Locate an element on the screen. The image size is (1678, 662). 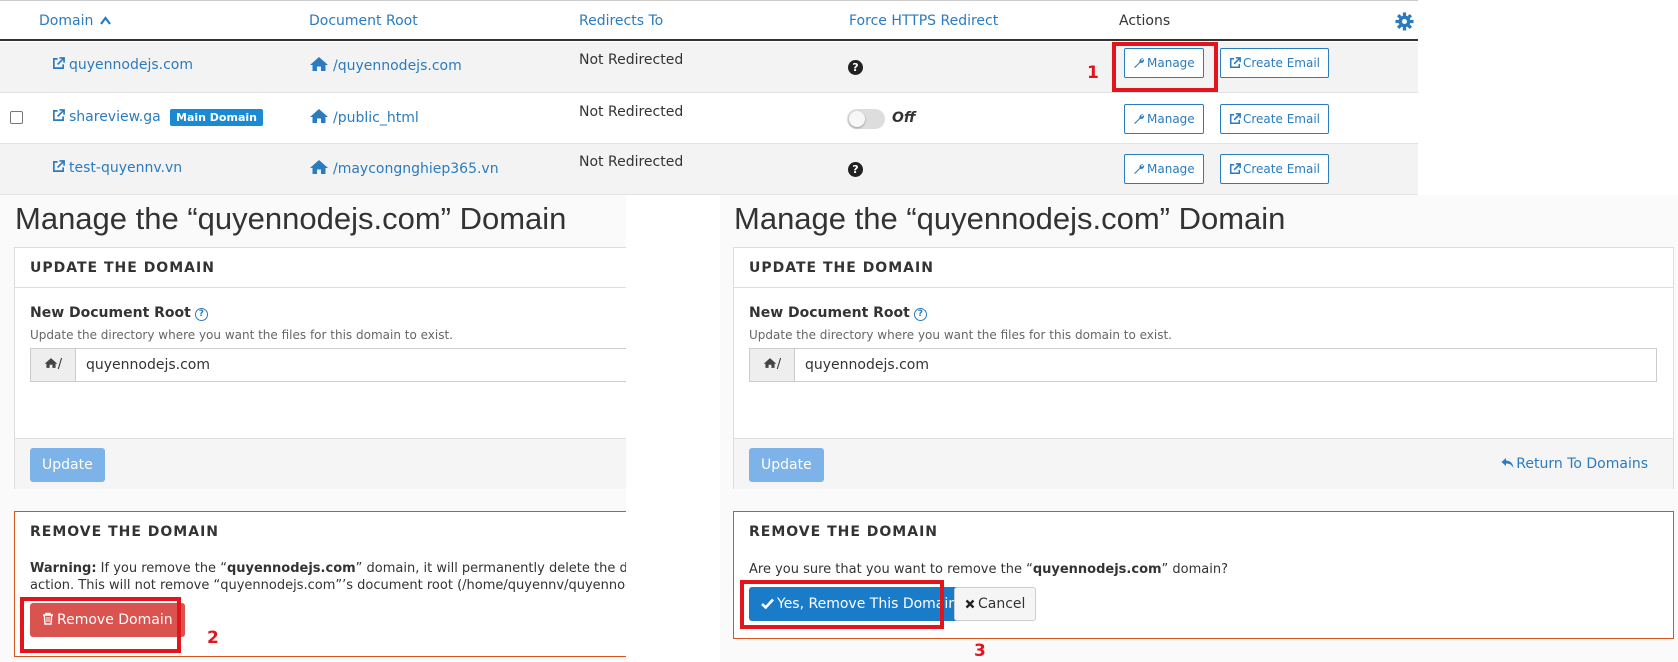
reply-icon is located at coordinates (1507, 463).